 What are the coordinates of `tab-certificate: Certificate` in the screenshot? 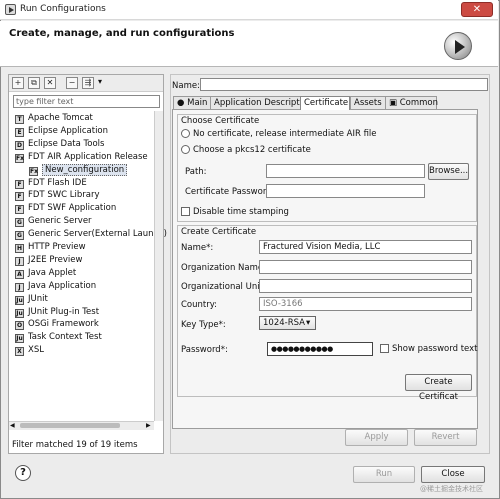 It's located at (325, 103).